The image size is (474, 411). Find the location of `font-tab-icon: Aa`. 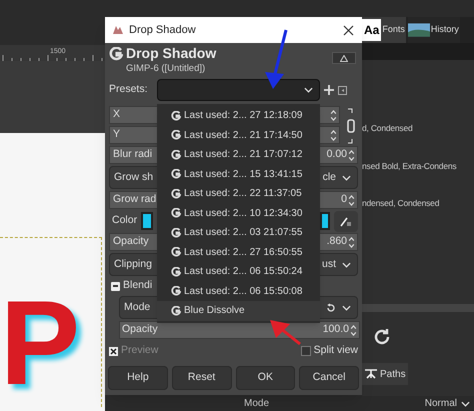

font-tab-icon: Aa is located at coordinates (372, 30).